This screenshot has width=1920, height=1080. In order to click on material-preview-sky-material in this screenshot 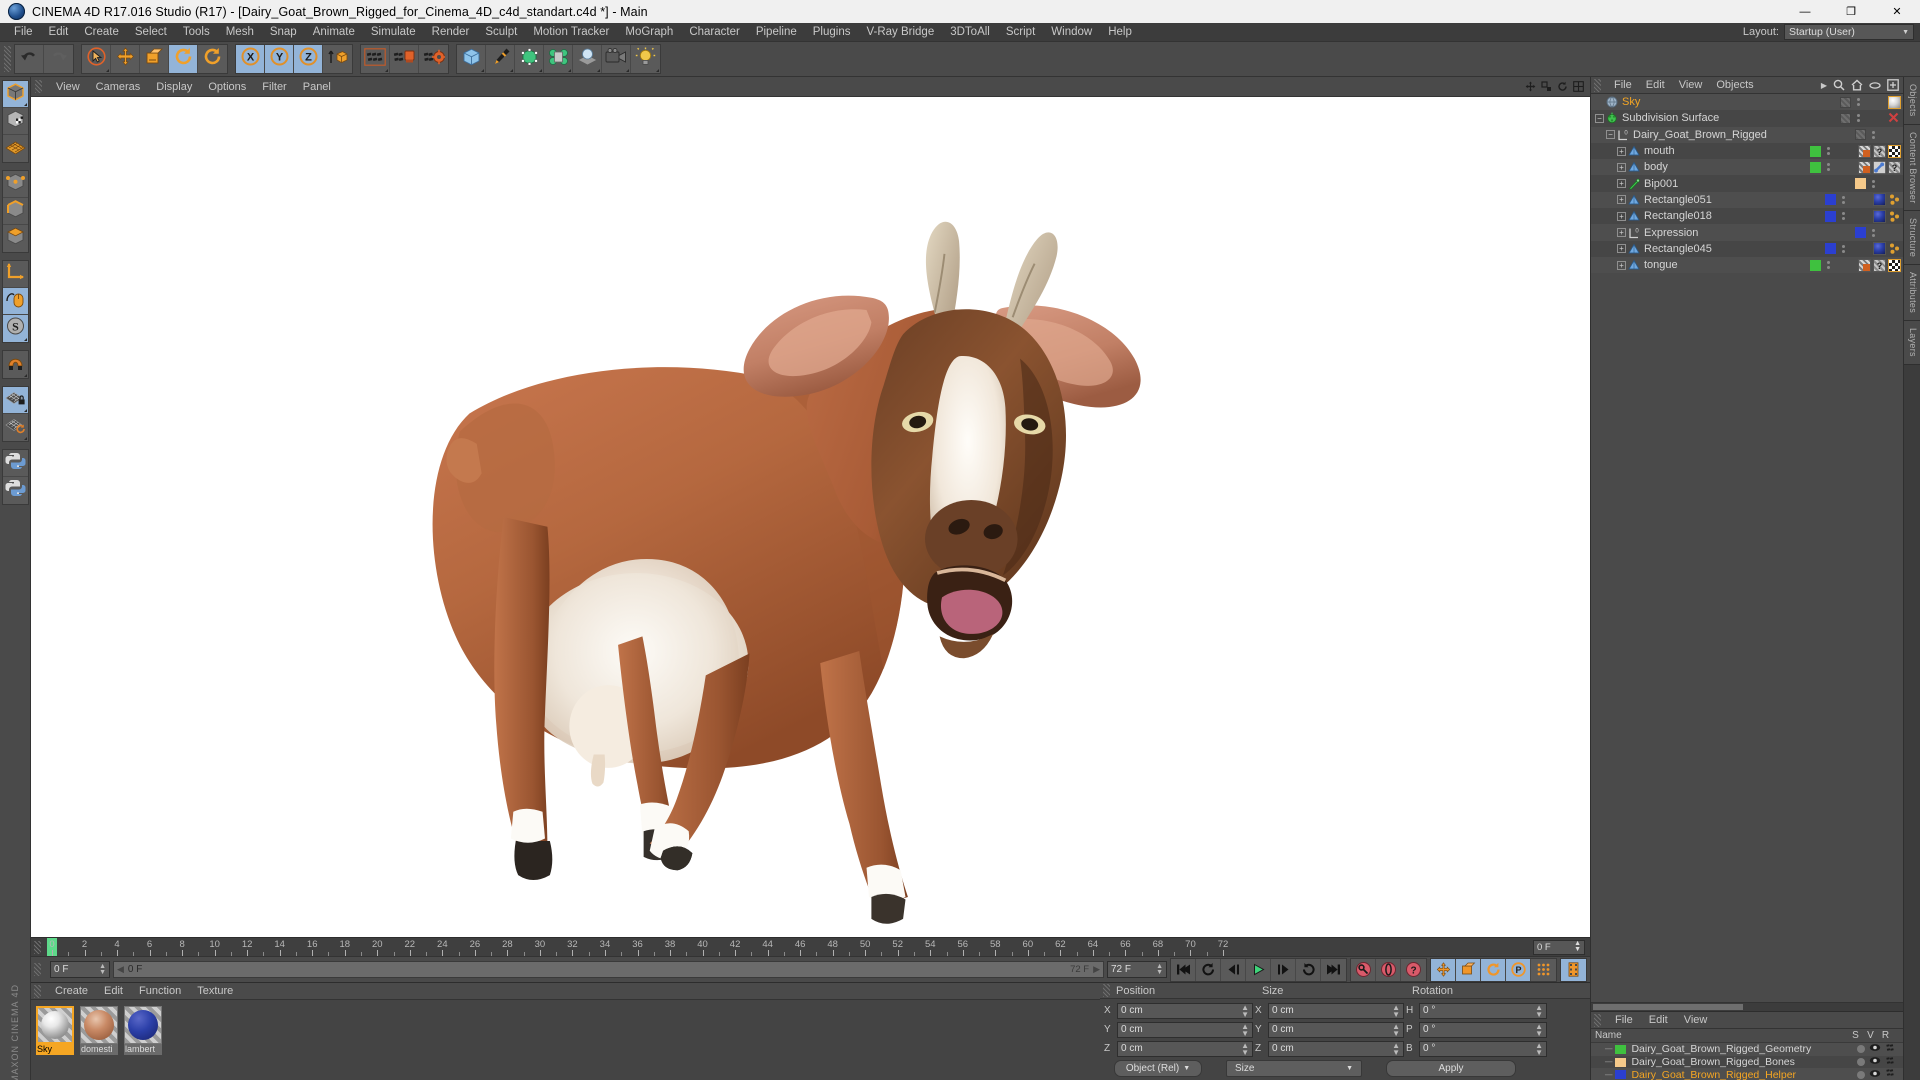, I will do `click(55, 1025)`.